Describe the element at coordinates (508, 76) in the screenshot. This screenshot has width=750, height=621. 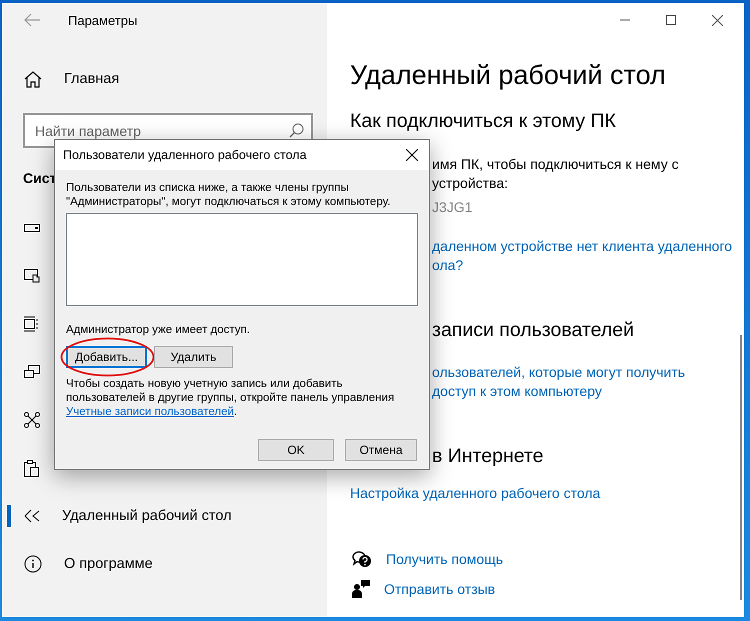
I see `page-title: Удаленный рабочий стол` at that location.